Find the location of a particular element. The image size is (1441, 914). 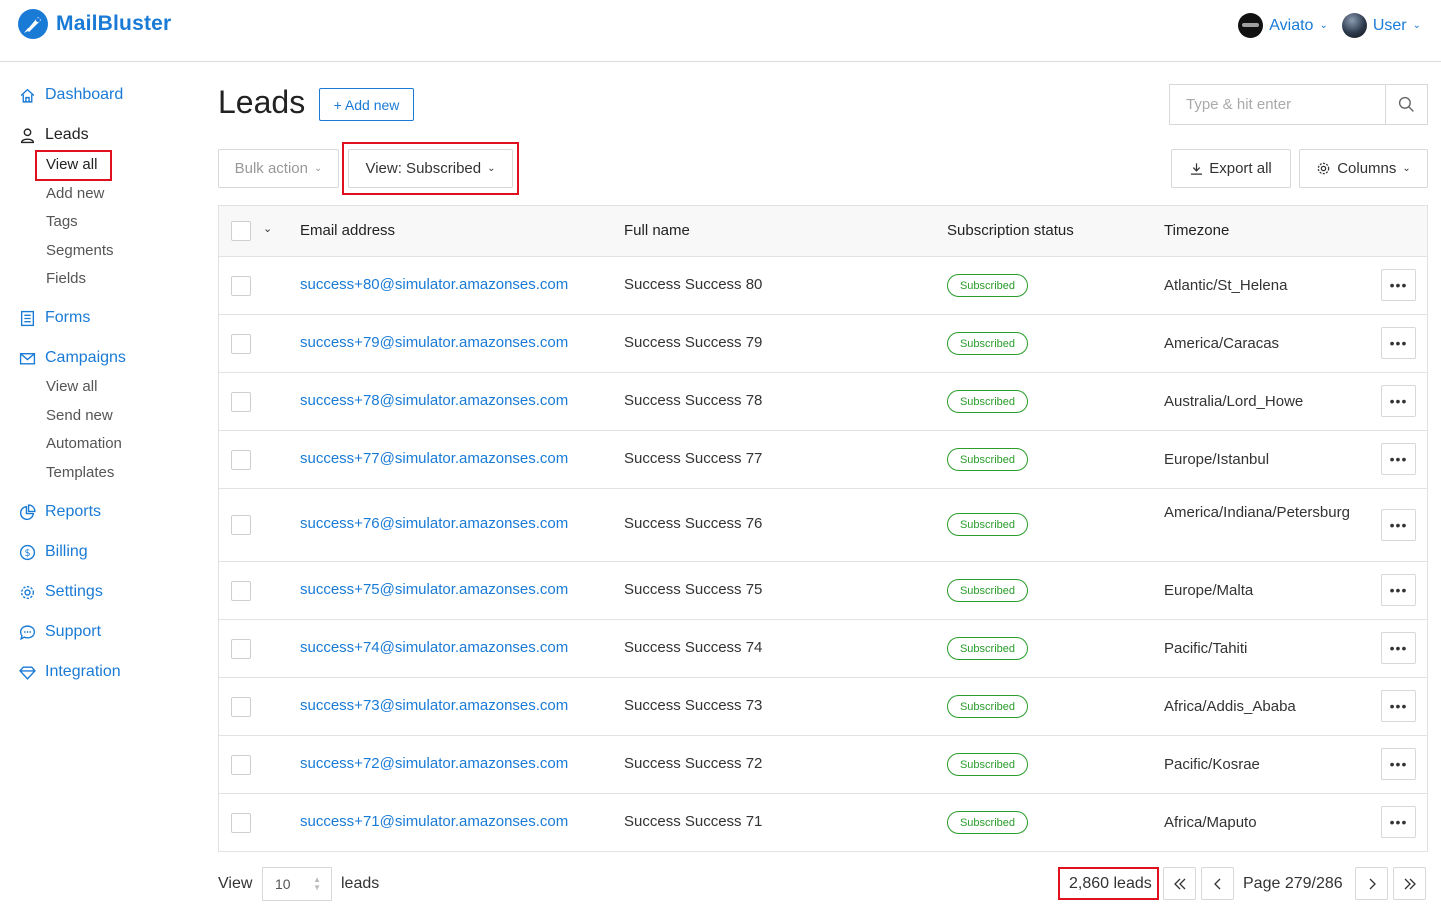

sidebar-subitem-segments: Segments is located at coordinates (80, 250).